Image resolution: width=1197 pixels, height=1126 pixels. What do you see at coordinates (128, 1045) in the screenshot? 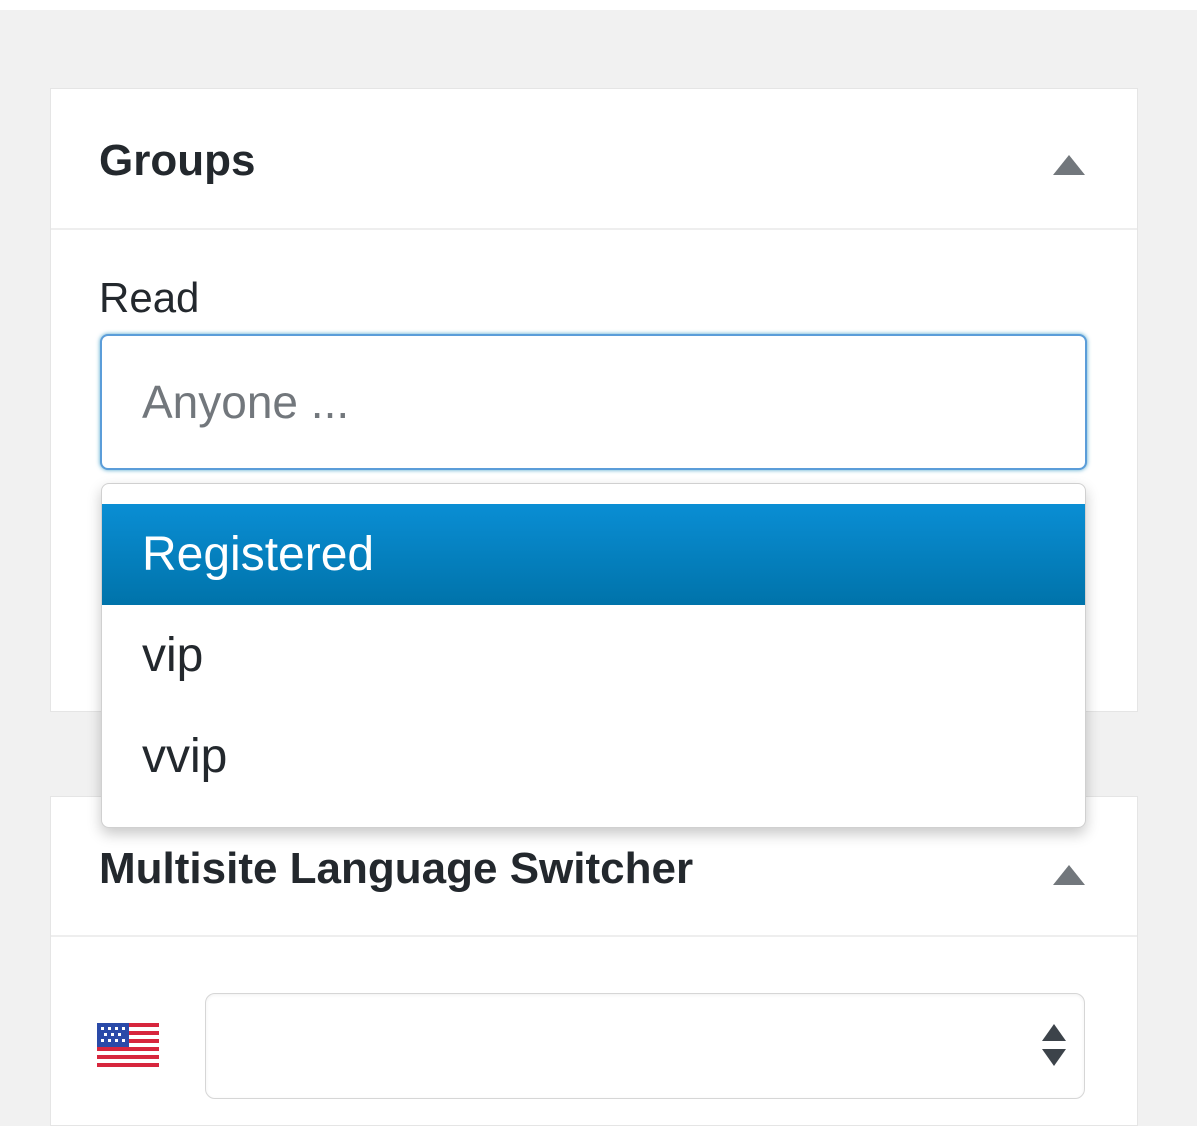
I see `us-flag-icon` at bounding box center [128, 1045].